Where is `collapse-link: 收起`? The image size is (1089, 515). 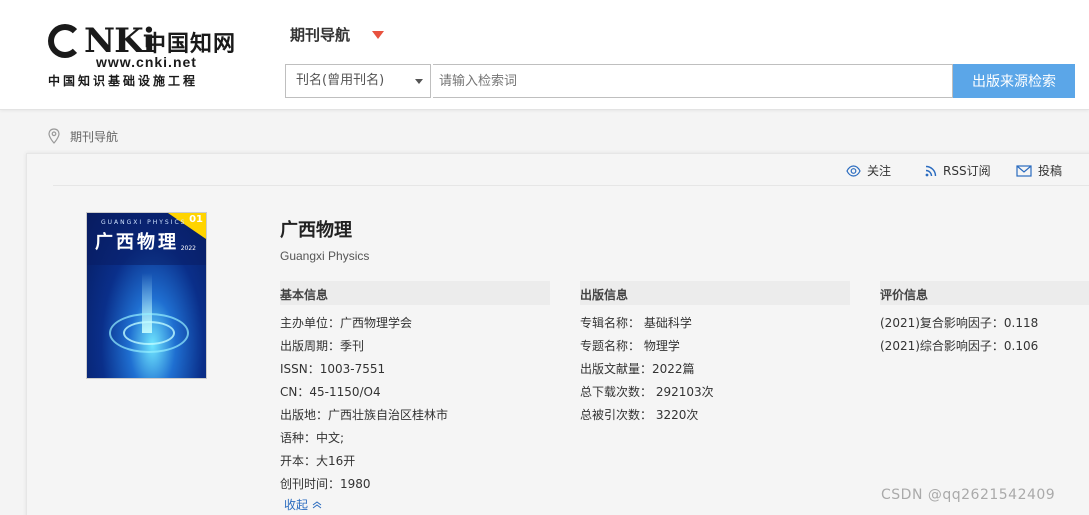
collapse-link: 收起 is located at coordinates (303, 504).